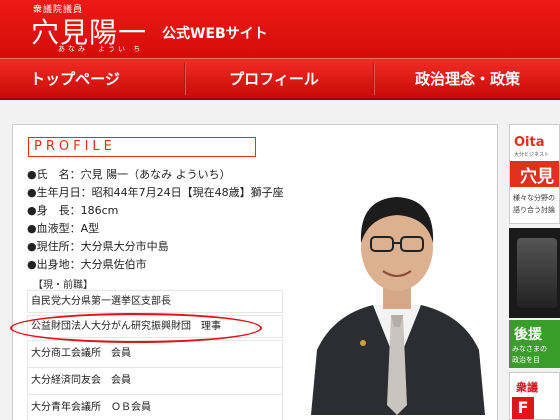  Describe the element at coordinates (529, 142) in the screenshot. I see `oita-logo: Oita` at that location.